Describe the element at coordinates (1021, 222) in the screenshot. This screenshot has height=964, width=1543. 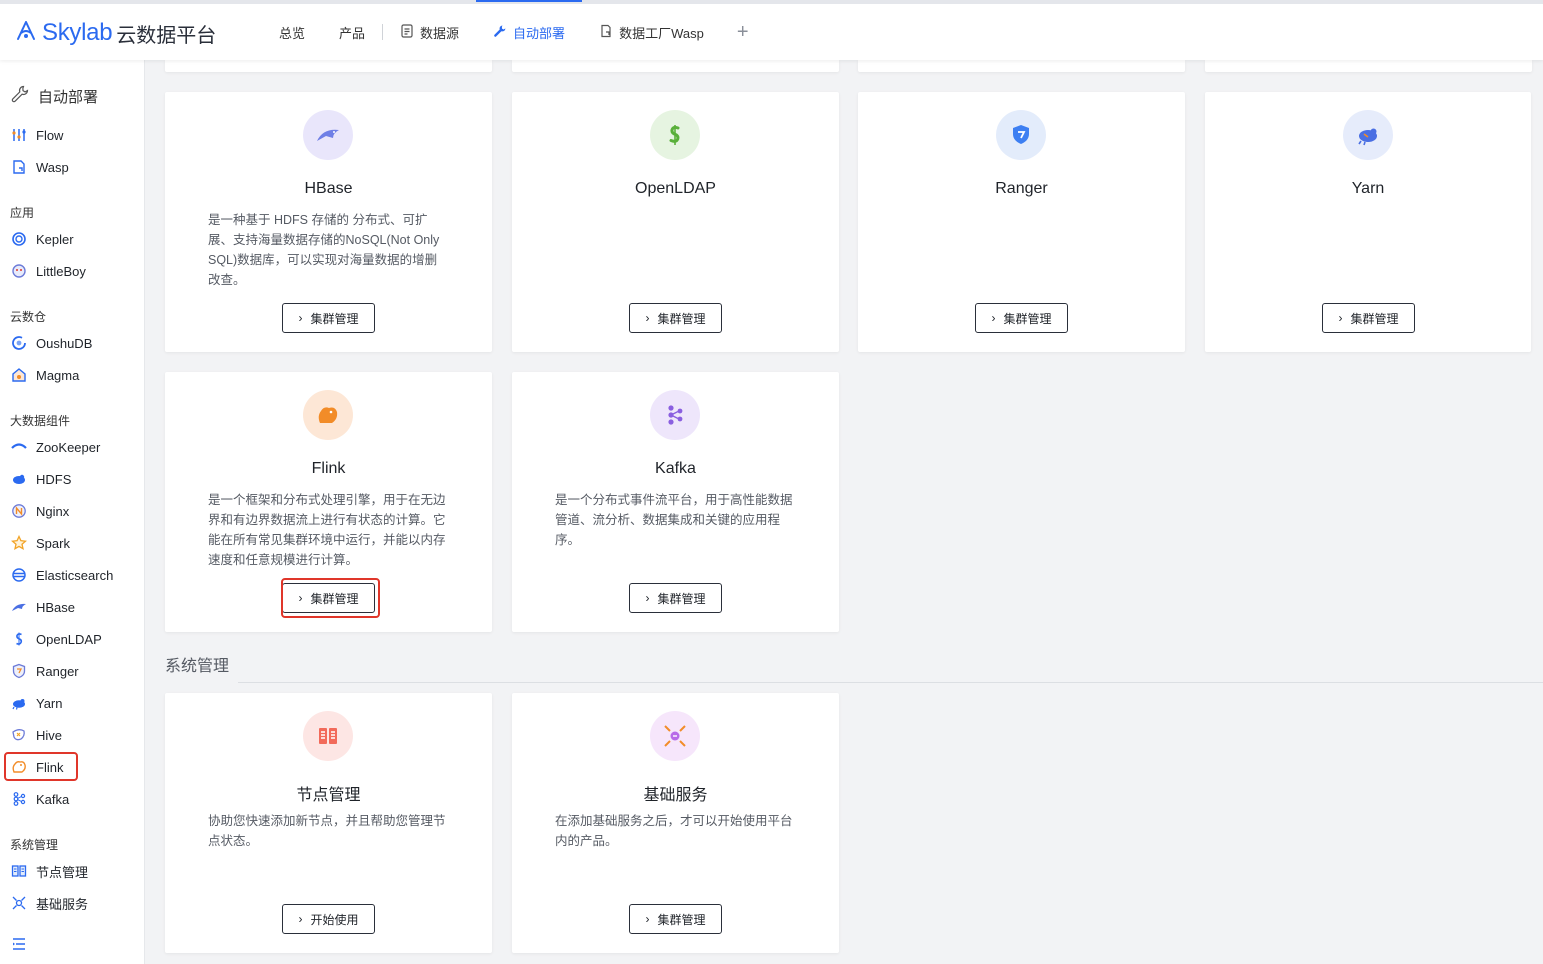
I see `card-ranger: Ranger › 集群管理` at that location.